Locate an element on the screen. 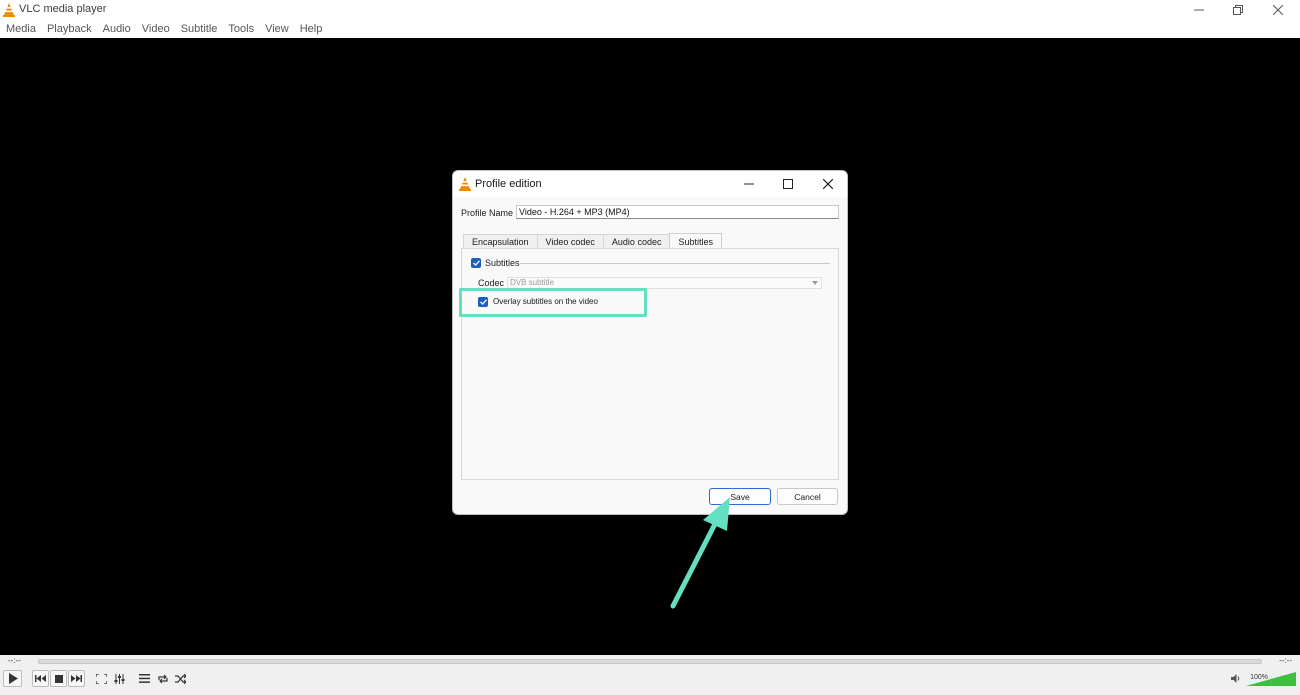 The image size is (1300, 695). previous-button is located at coordinates (40, 678).